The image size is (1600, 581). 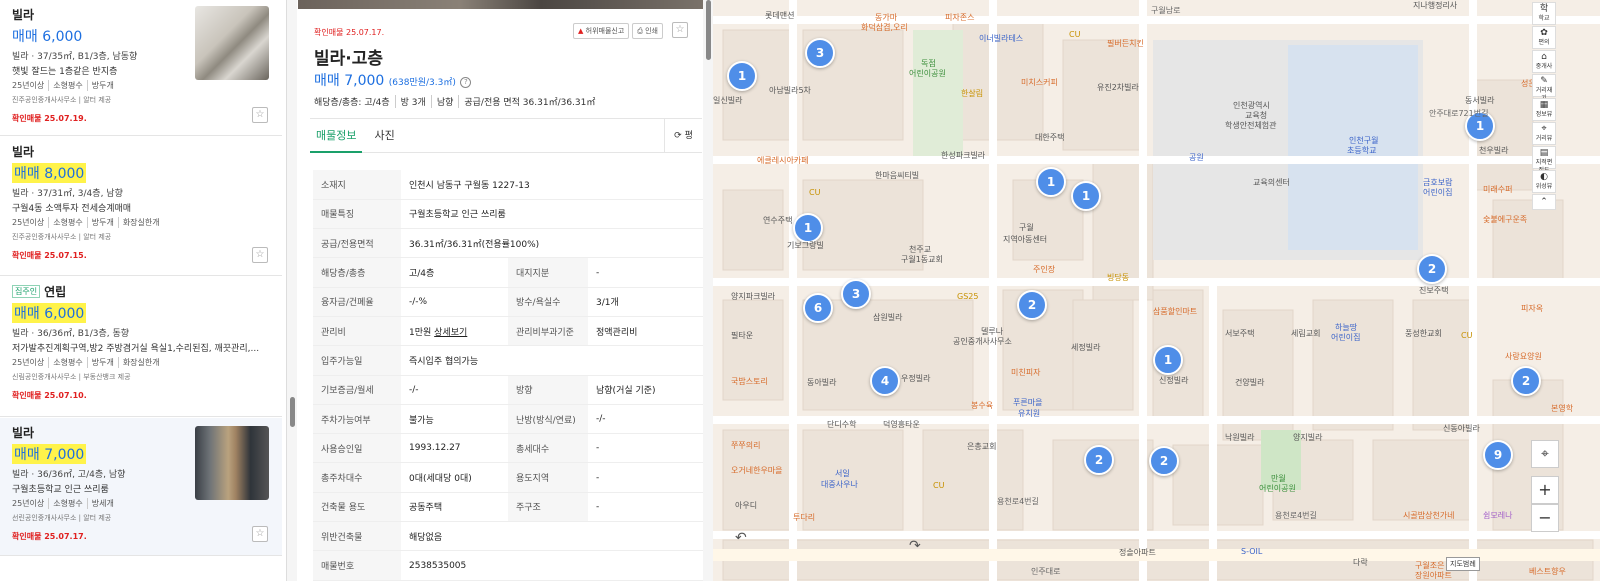 I want to click on map-label: 진보주택, so click(x=1434, y=290).